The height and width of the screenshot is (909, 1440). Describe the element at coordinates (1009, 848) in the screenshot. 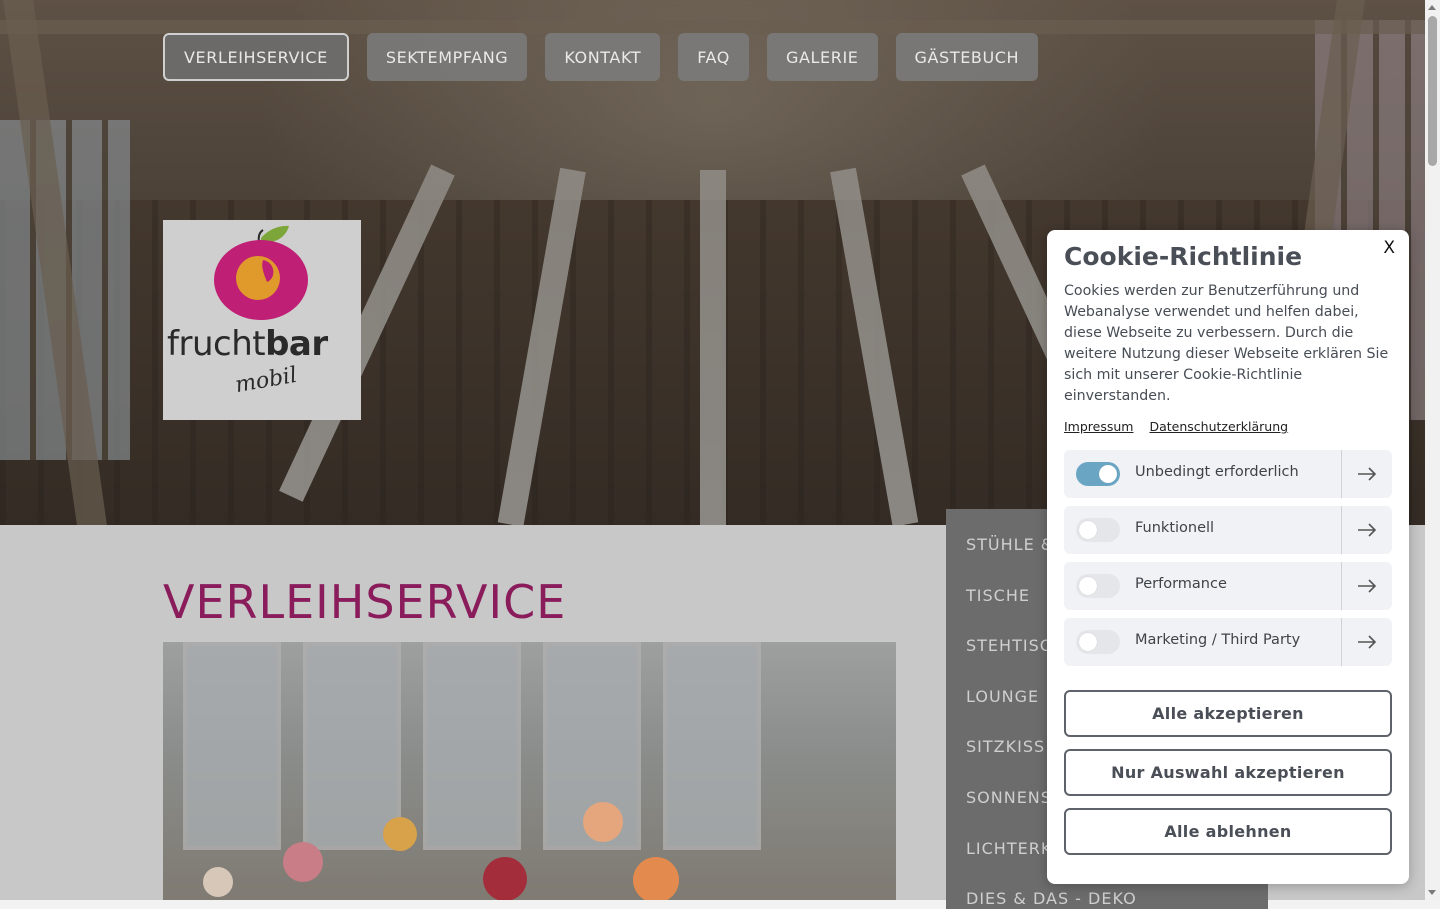

I see `side-menu-item: LICHTERK` at that location.